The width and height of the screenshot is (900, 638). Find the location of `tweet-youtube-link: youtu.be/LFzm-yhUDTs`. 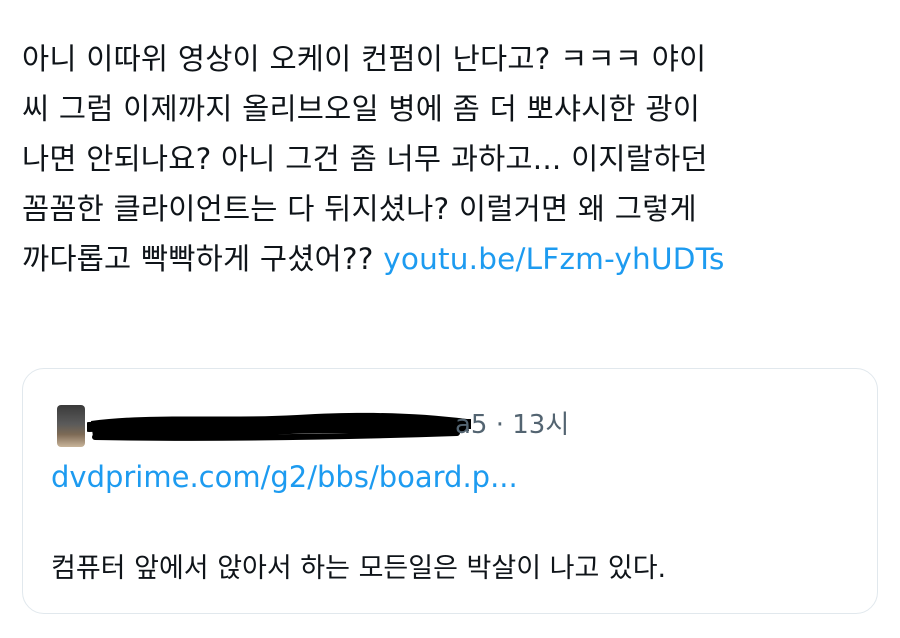

tweet-youtube-link: youtu.be/LFzm-yhUDTs is located at coordinates (553, 259).